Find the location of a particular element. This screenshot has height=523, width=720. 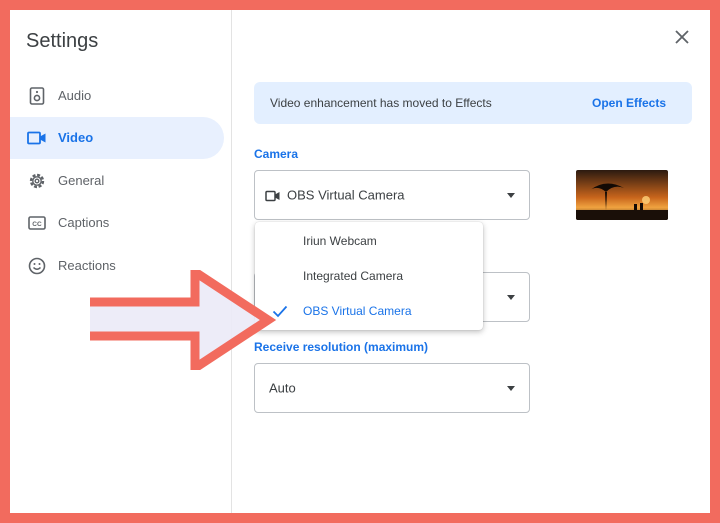

pointer-arrow-annotation is located at coordinates (185, 320).